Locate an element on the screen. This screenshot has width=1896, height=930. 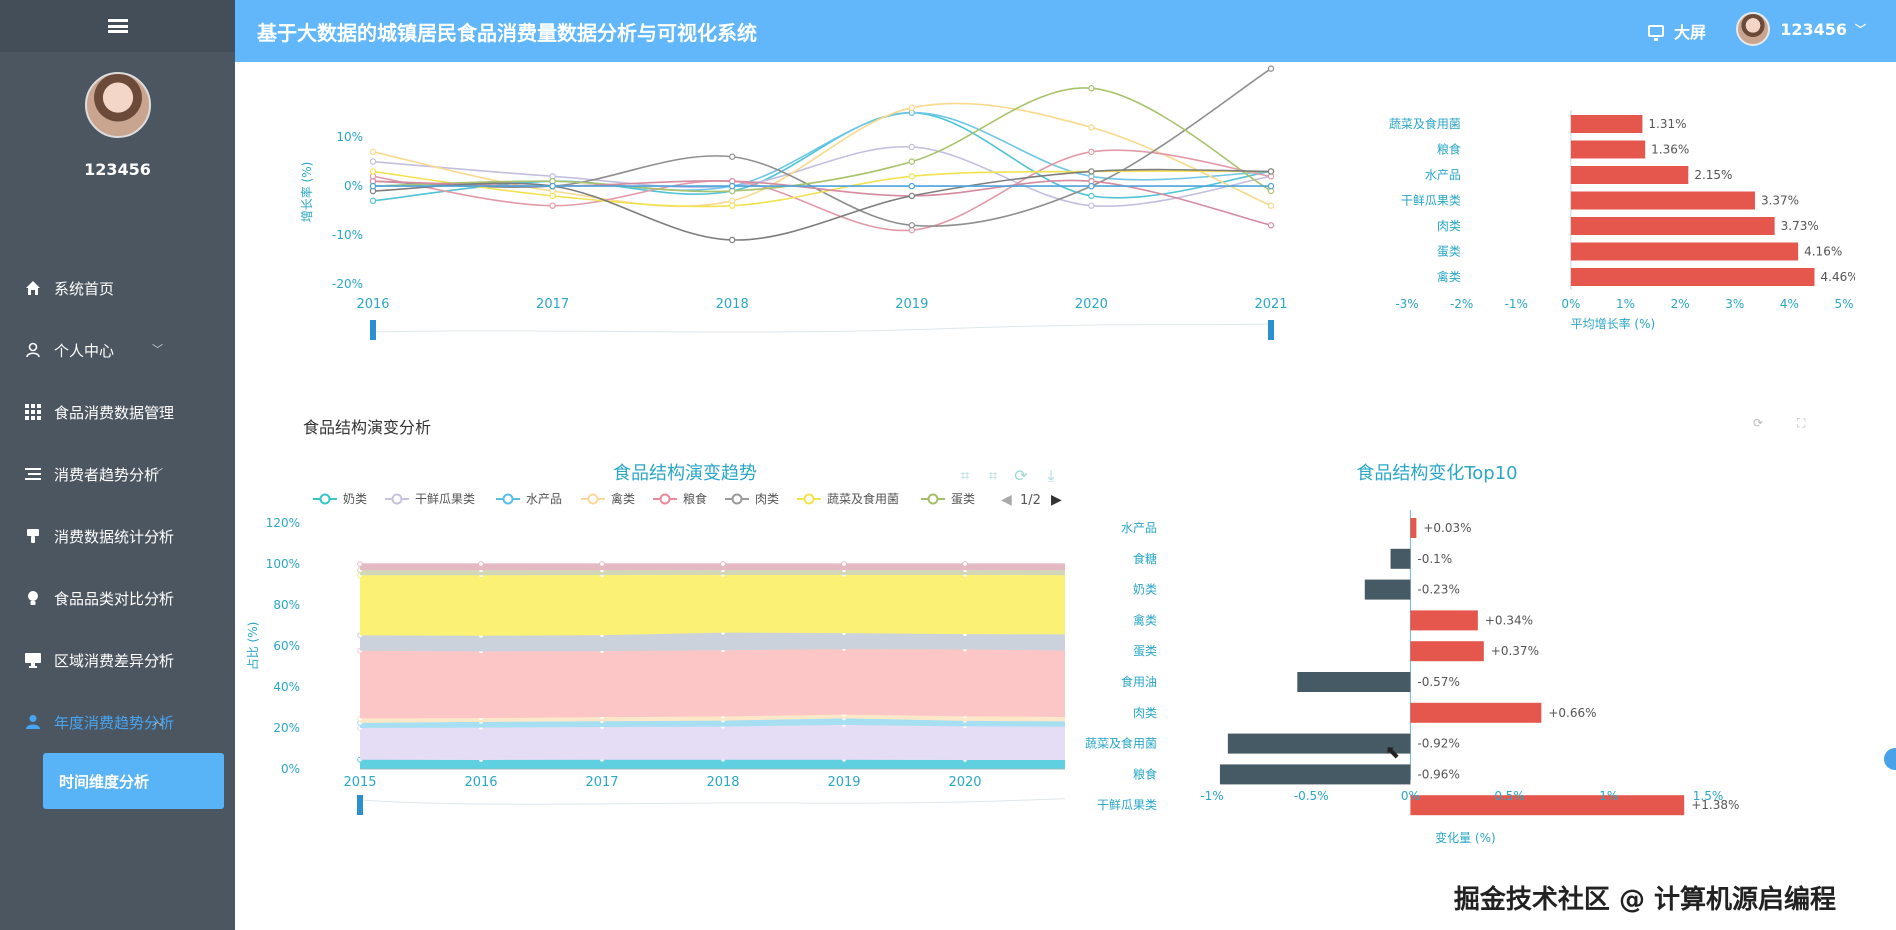
sidebar-item-annual-trend: 年度消费趋势分析 ︿ is located at coordinates (117, 722).